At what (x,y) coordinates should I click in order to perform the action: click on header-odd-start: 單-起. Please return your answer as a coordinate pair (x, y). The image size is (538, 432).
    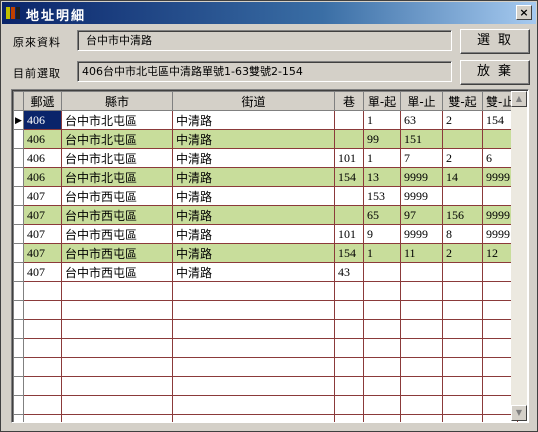
    Looking at the image, I should click on (382, 101).